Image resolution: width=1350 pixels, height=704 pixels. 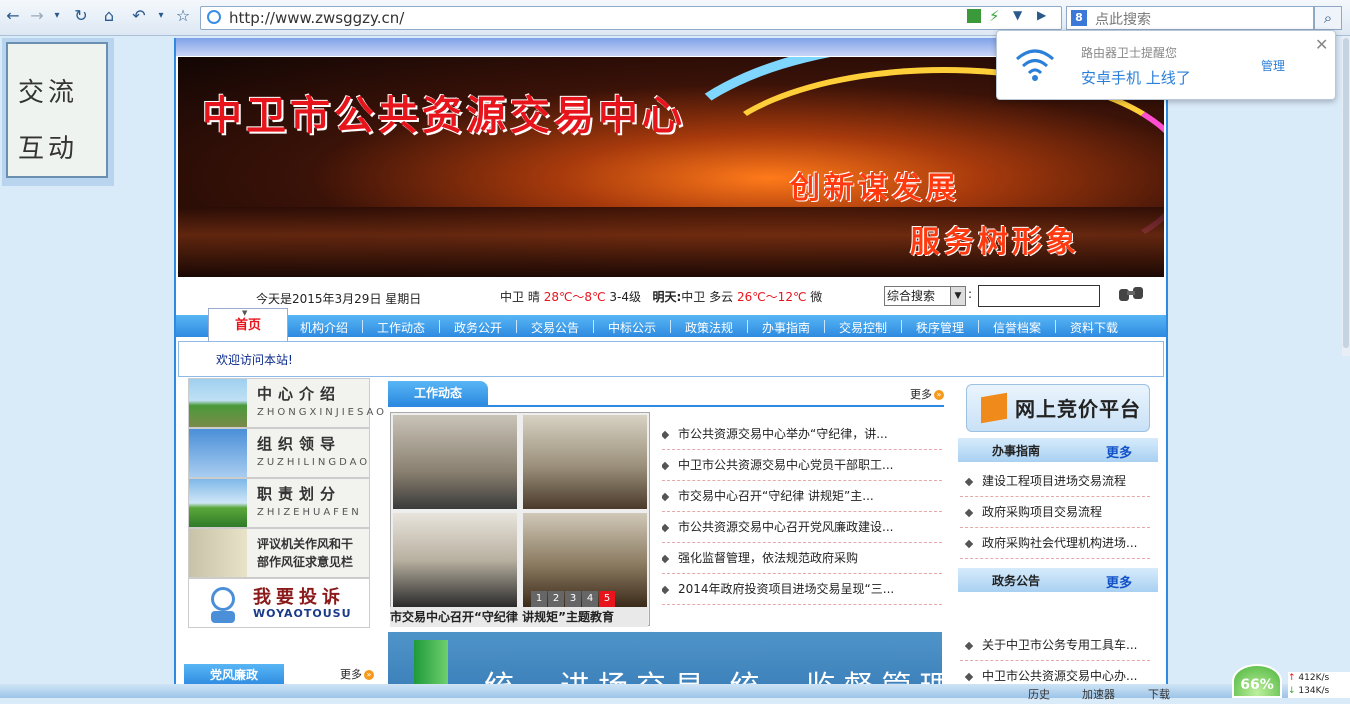 I want to click on feedback-column-link: 评议机关作风和干部作风征求意见栏, so click(x=279, y=553).